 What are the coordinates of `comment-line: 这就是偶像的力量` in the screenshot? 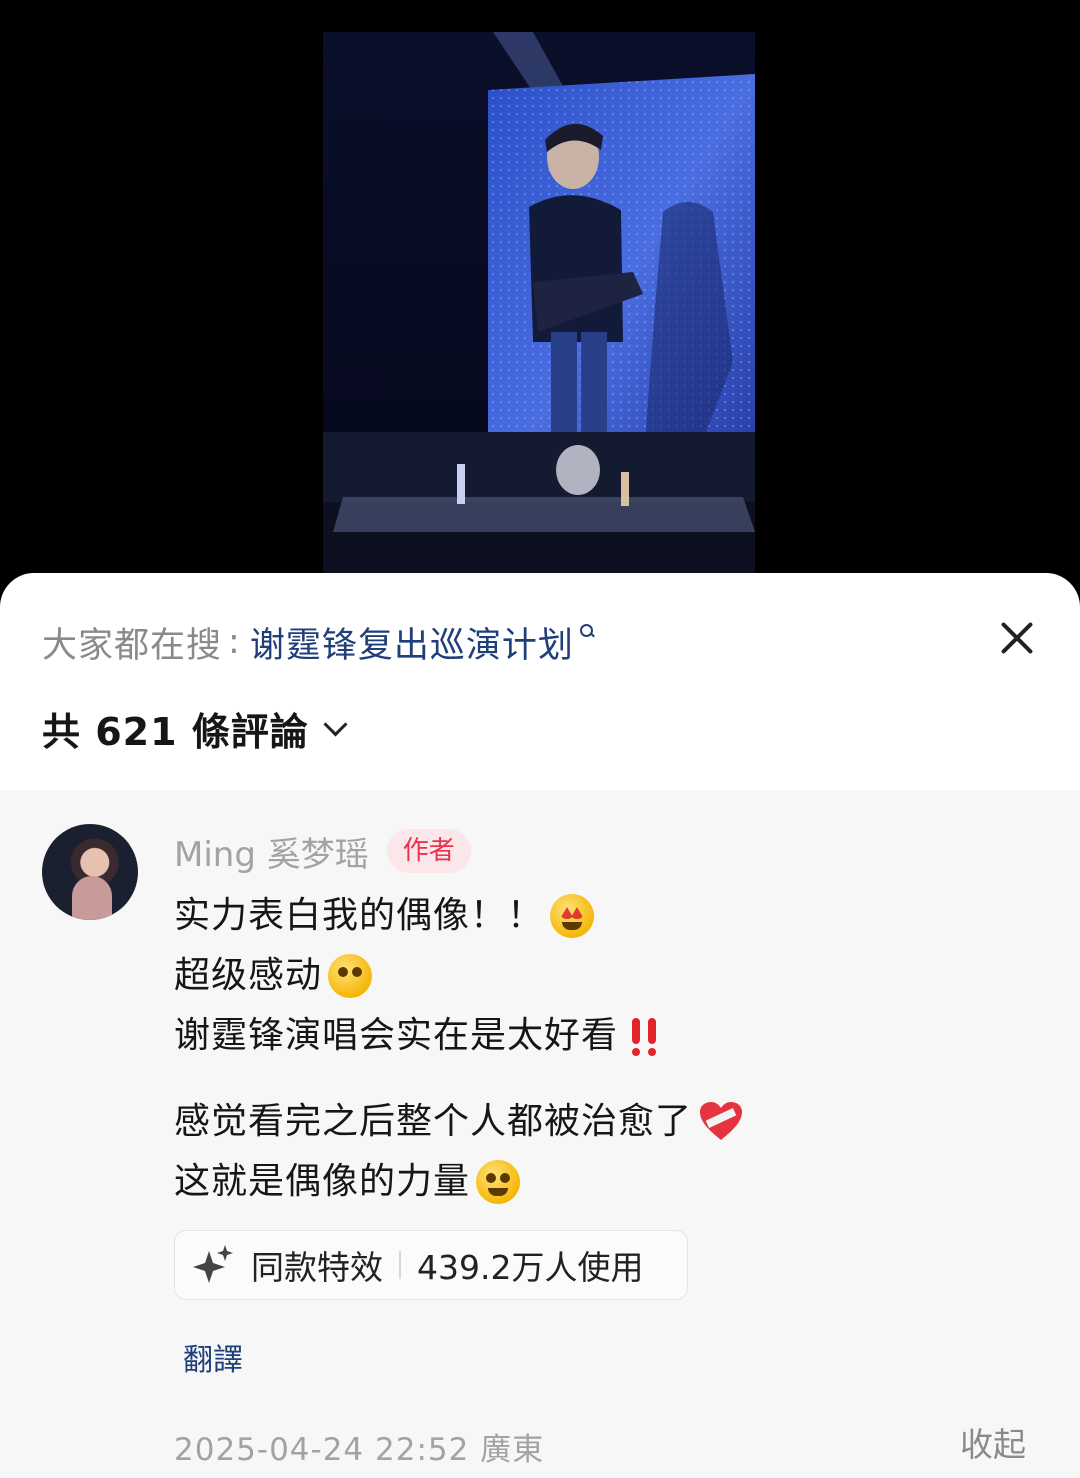 It's located at (322, 1181).